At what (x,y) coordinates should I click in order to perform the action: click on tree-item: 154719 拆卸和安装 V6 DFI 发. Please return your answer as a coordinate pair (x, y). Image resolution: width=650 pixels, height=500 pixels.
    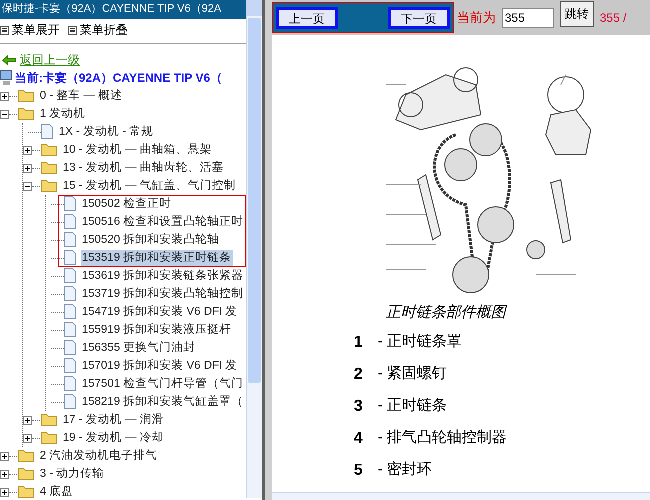
    Looking at the image, I should click on (160, 312).